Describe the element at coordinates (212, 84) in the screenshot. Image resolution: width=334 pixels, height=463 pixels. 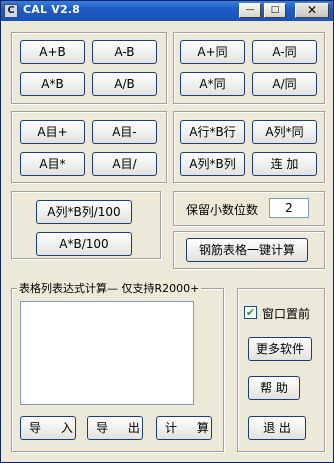
I see `a-times-same-button: A*同` at that location.